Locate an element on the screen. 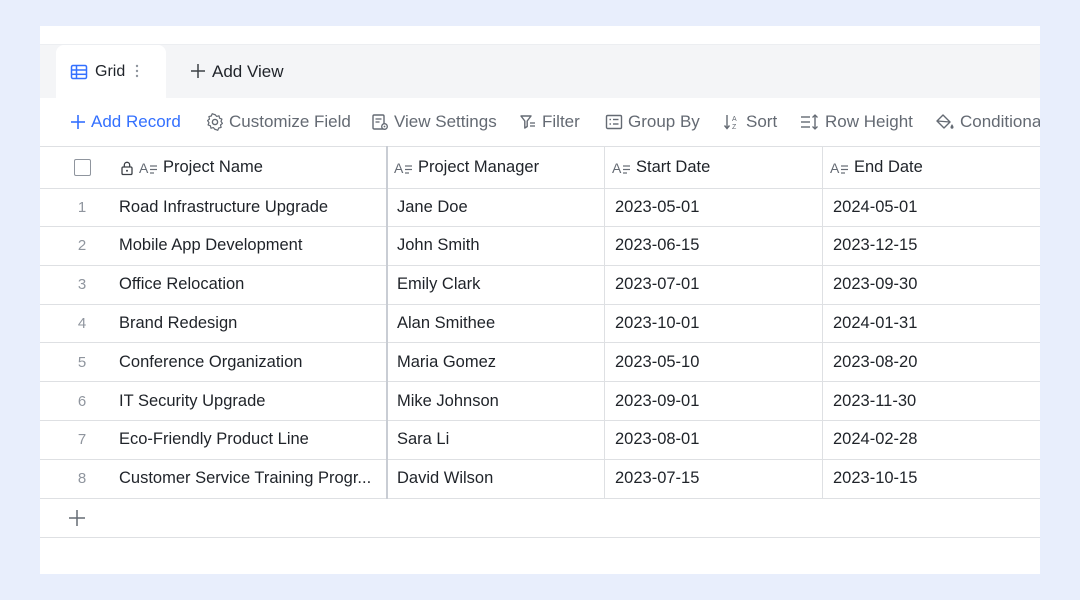  cell-start-date: 2023-09-01 is located at coordinates (715, 401).